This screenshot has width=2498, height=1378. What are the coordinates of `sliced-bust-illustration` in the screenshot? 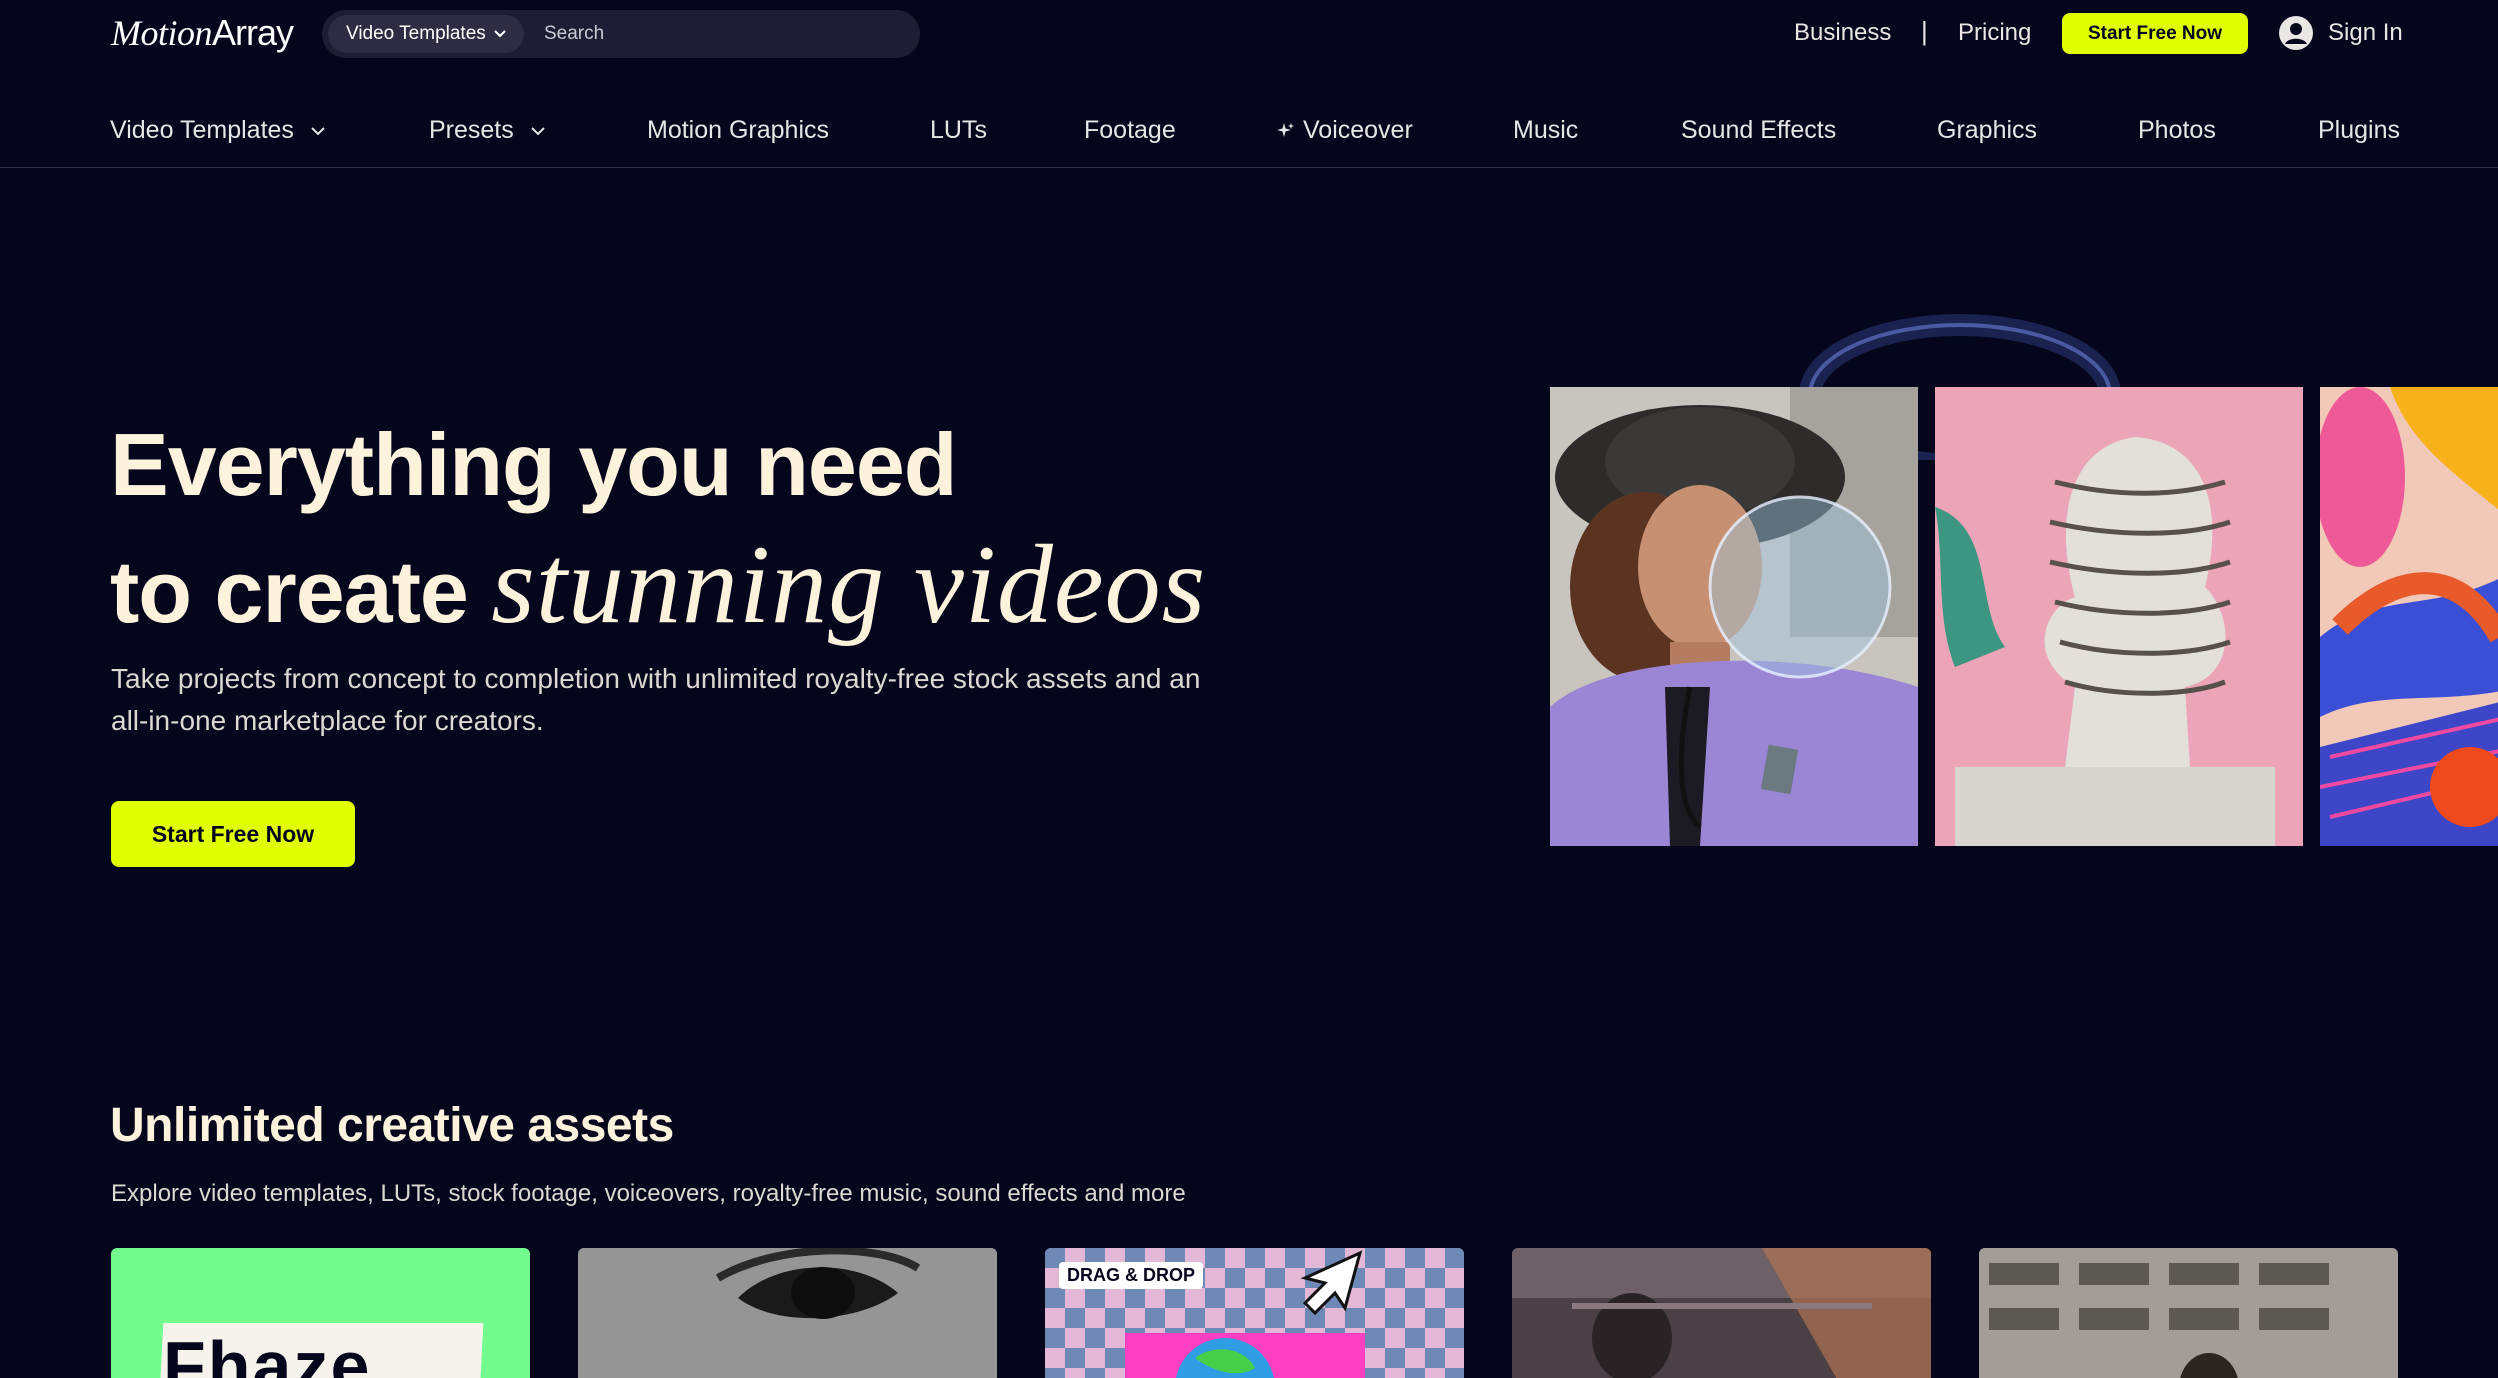 It's located at (2119, 616).